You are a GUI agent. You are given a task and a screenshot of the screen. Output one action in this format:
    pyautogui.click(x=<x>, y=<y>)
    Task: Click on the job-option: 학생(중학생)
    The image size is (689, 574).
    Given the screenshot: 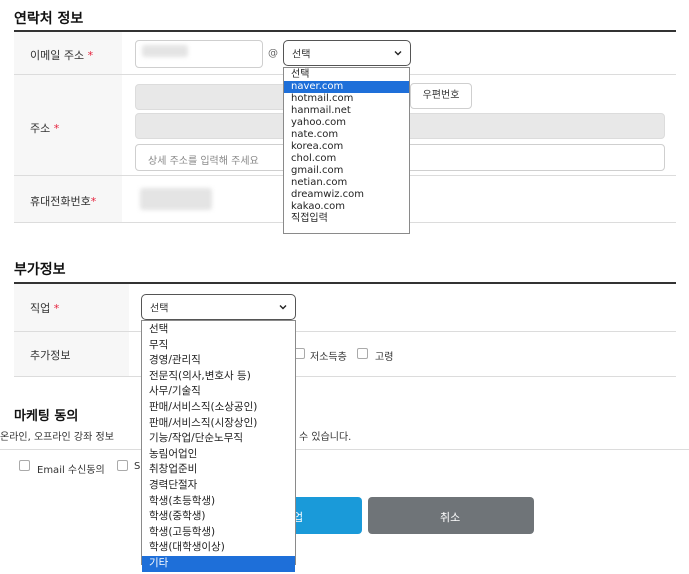 What is the action you would take?
    pyautogui.click(x=218, y=517)
    